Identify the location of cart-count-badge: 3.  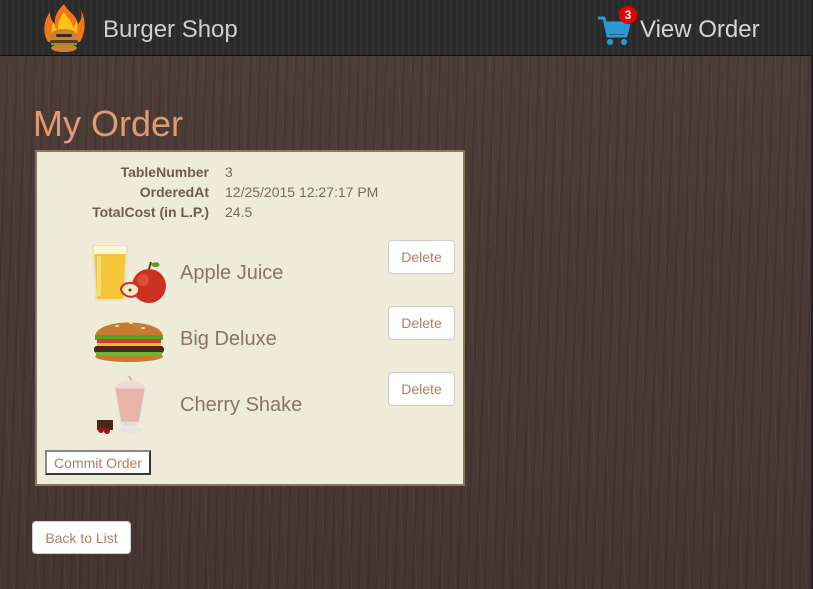
(628, 15).